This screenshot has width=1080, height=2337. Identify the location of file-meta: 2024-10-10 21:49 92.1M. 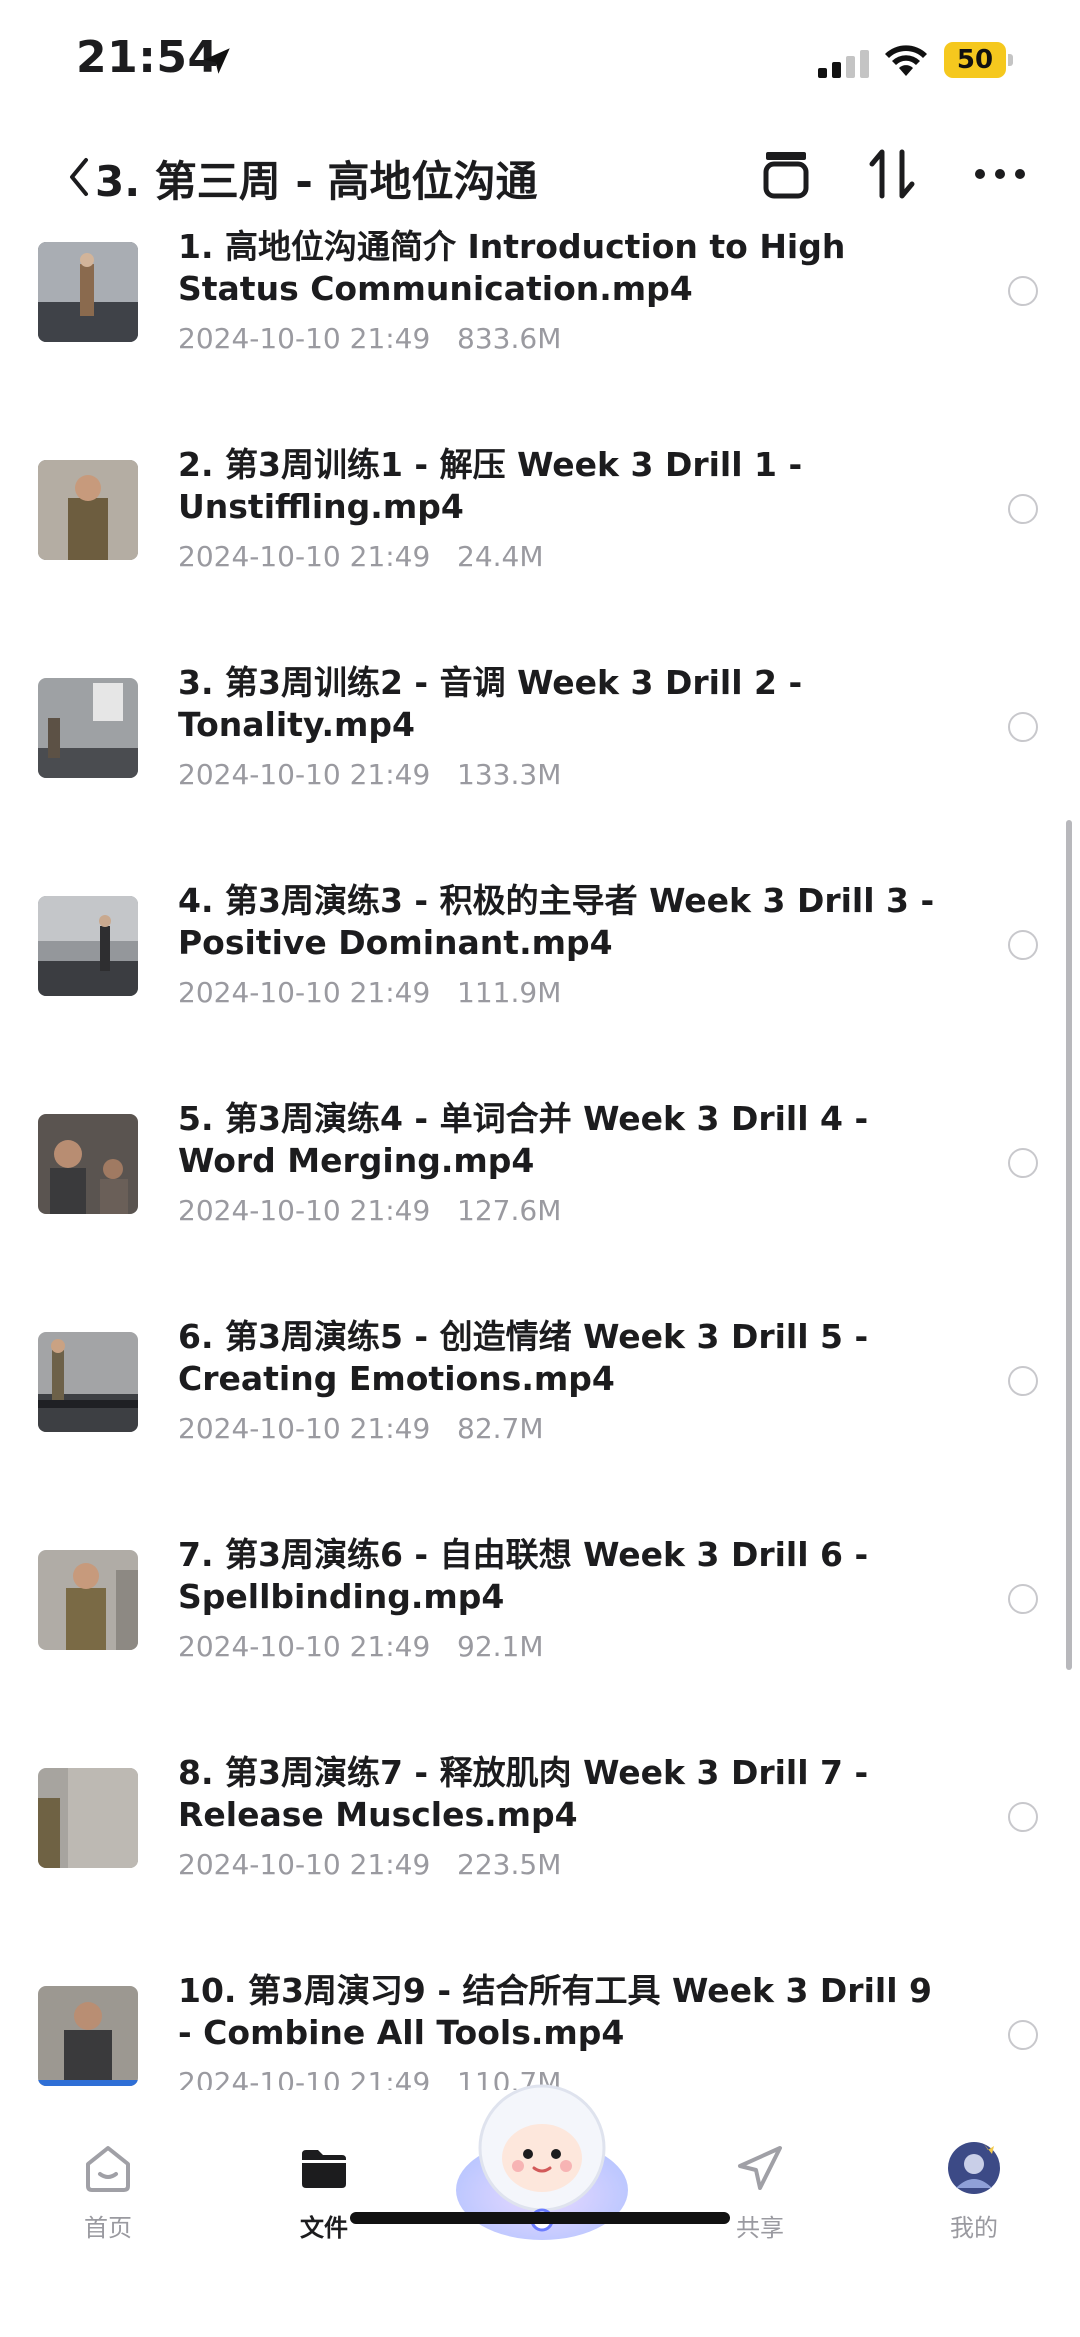
(361, 1646).